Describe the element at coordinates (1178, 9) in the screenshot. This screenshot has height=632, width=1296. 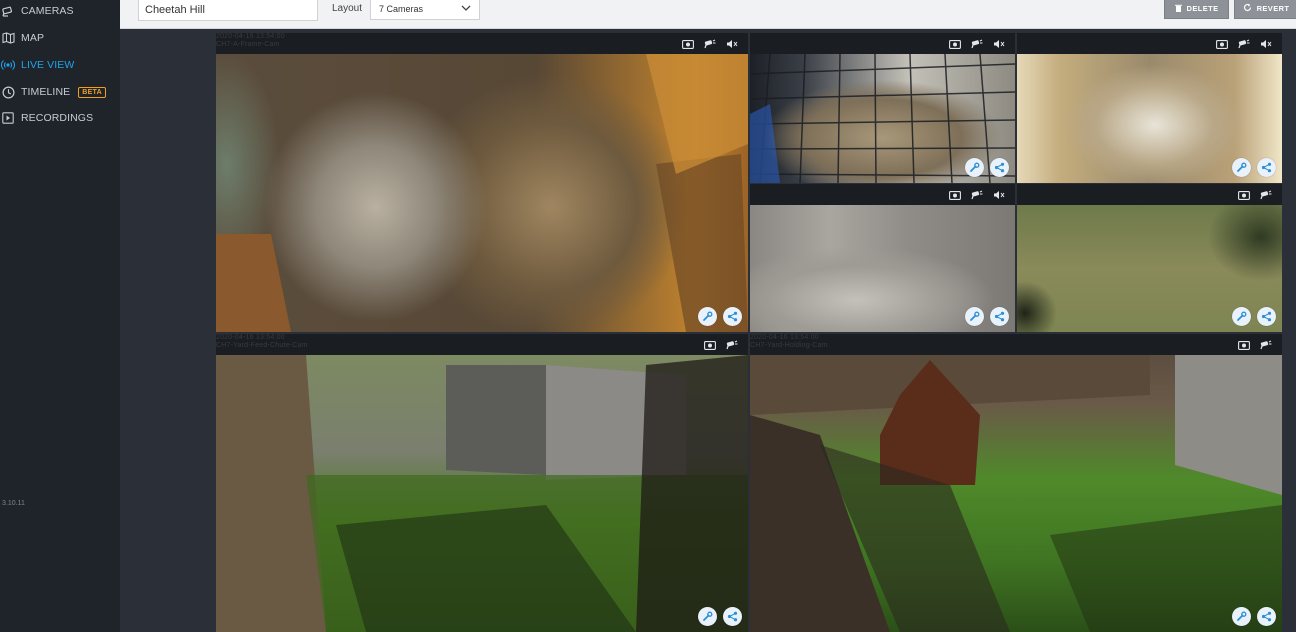
I see `trash-icon` at that location.